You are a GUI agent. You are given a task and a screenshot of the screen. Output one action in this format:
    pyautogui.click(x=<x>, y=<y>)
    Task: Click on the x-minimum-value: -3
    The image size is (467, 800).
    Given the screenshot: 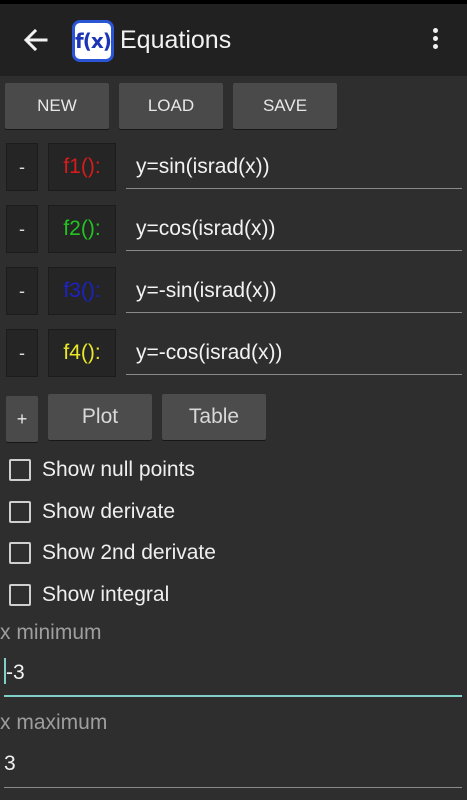 What is the action you would take?
    pyautogui.click(x=15, y=672)
    